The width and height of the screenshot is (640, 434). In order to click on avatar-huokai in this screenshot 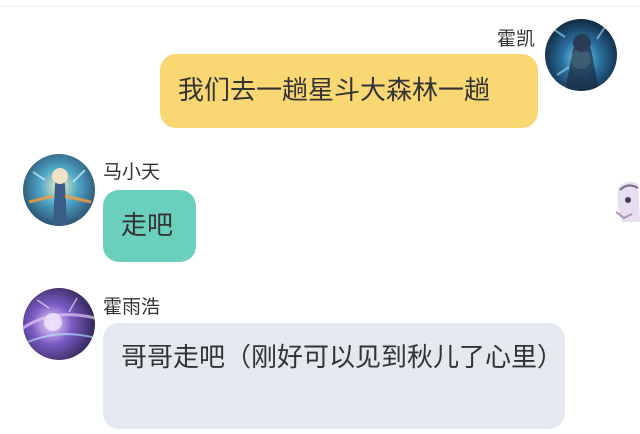, I will do `click(581, 55)`.